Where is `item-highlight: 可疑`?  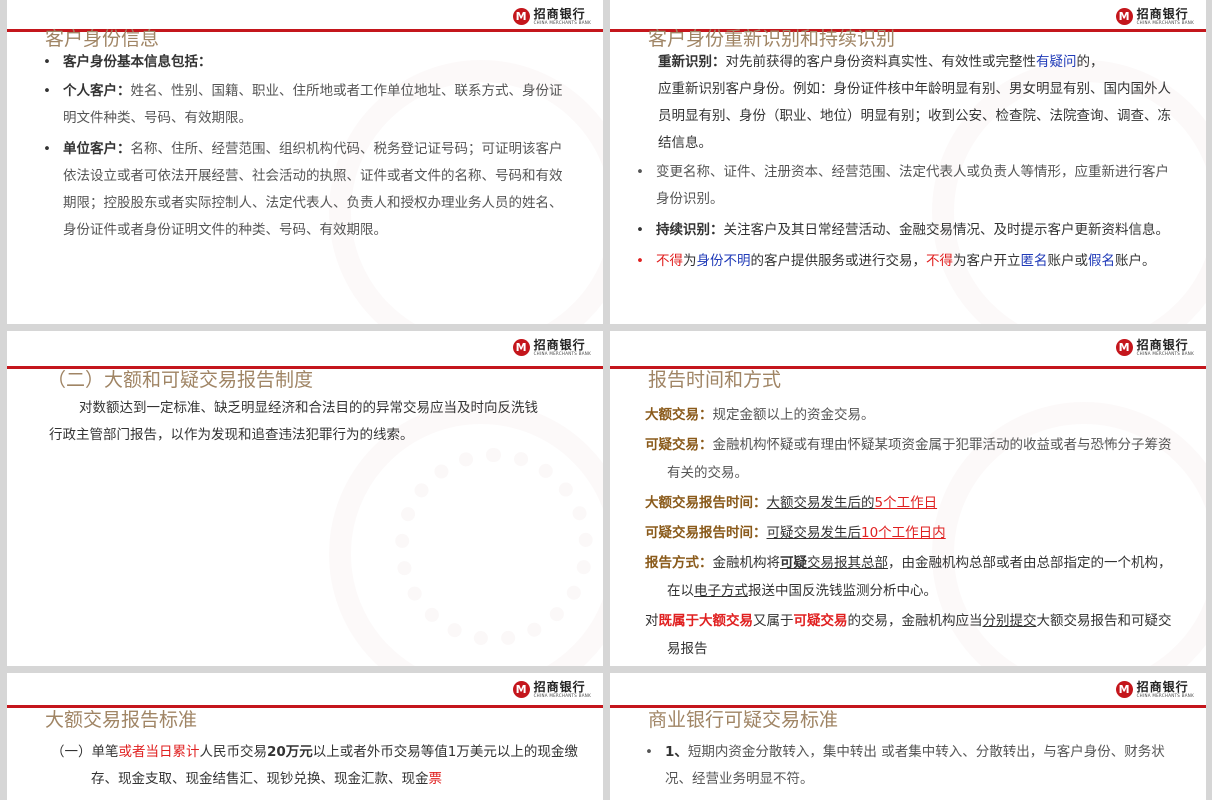
item-highlight: 可疑 is located at coordinates (793, 563).